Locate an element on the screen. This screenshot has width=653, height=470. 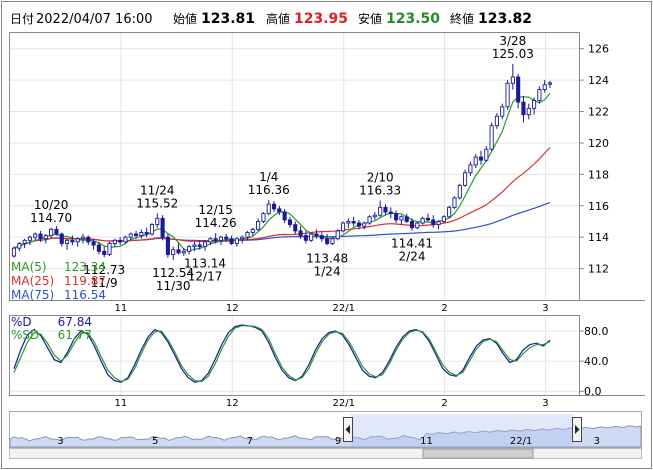
stoch-y-tick-label: 0.0 is located at coordinates (593, 391).